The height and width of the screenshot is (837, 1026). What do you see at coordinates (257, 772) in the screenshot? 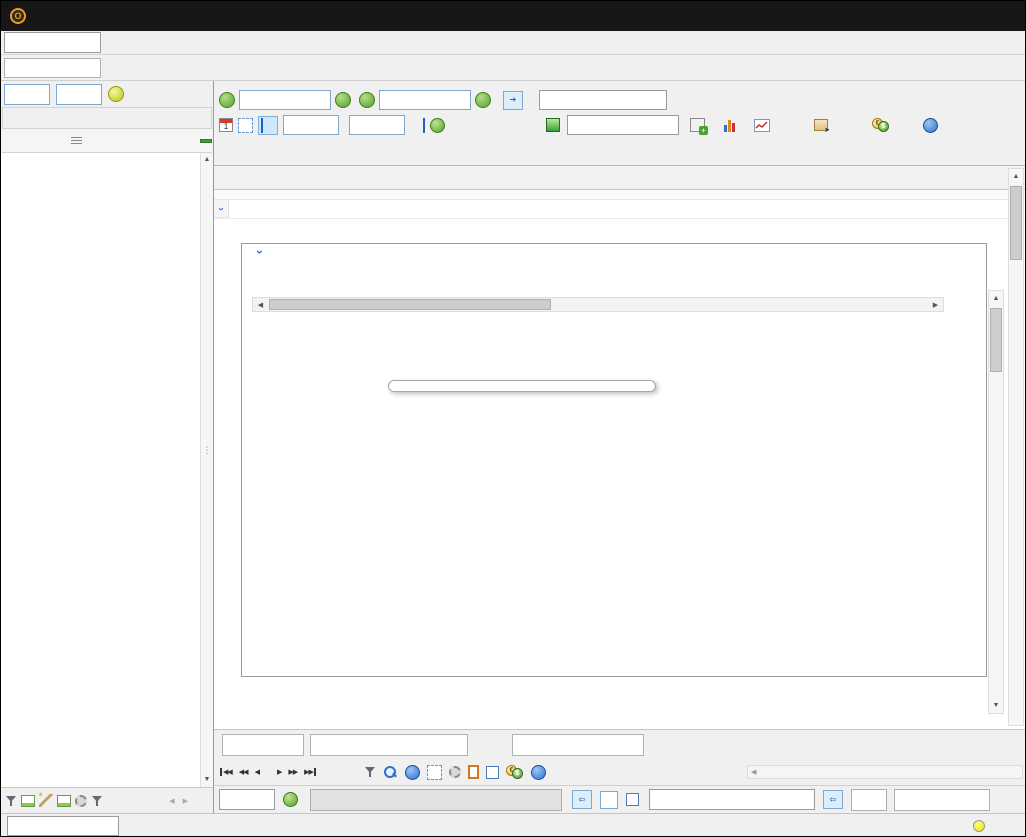
I see `prev-page-icon: ◀` at bounding box center [257, 772].